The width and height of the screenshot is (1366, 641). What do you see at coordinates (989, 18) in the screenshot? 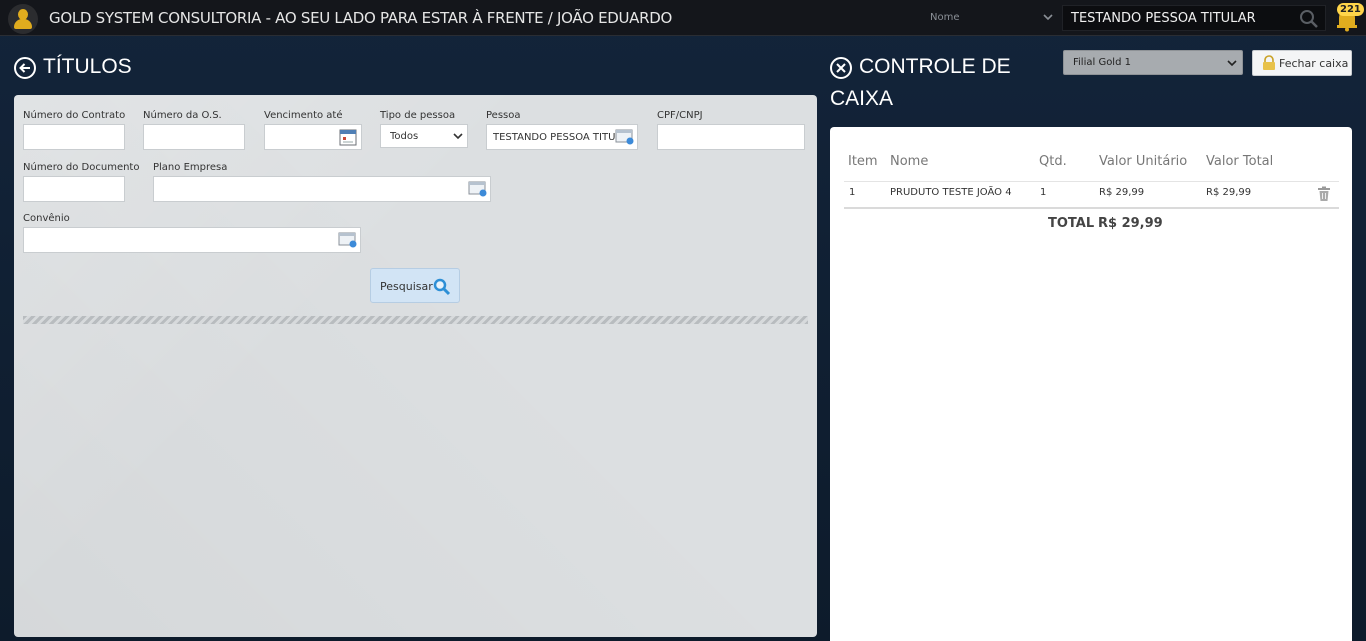
I see `search-type-select: Nome` at bounding box center [989, 18].